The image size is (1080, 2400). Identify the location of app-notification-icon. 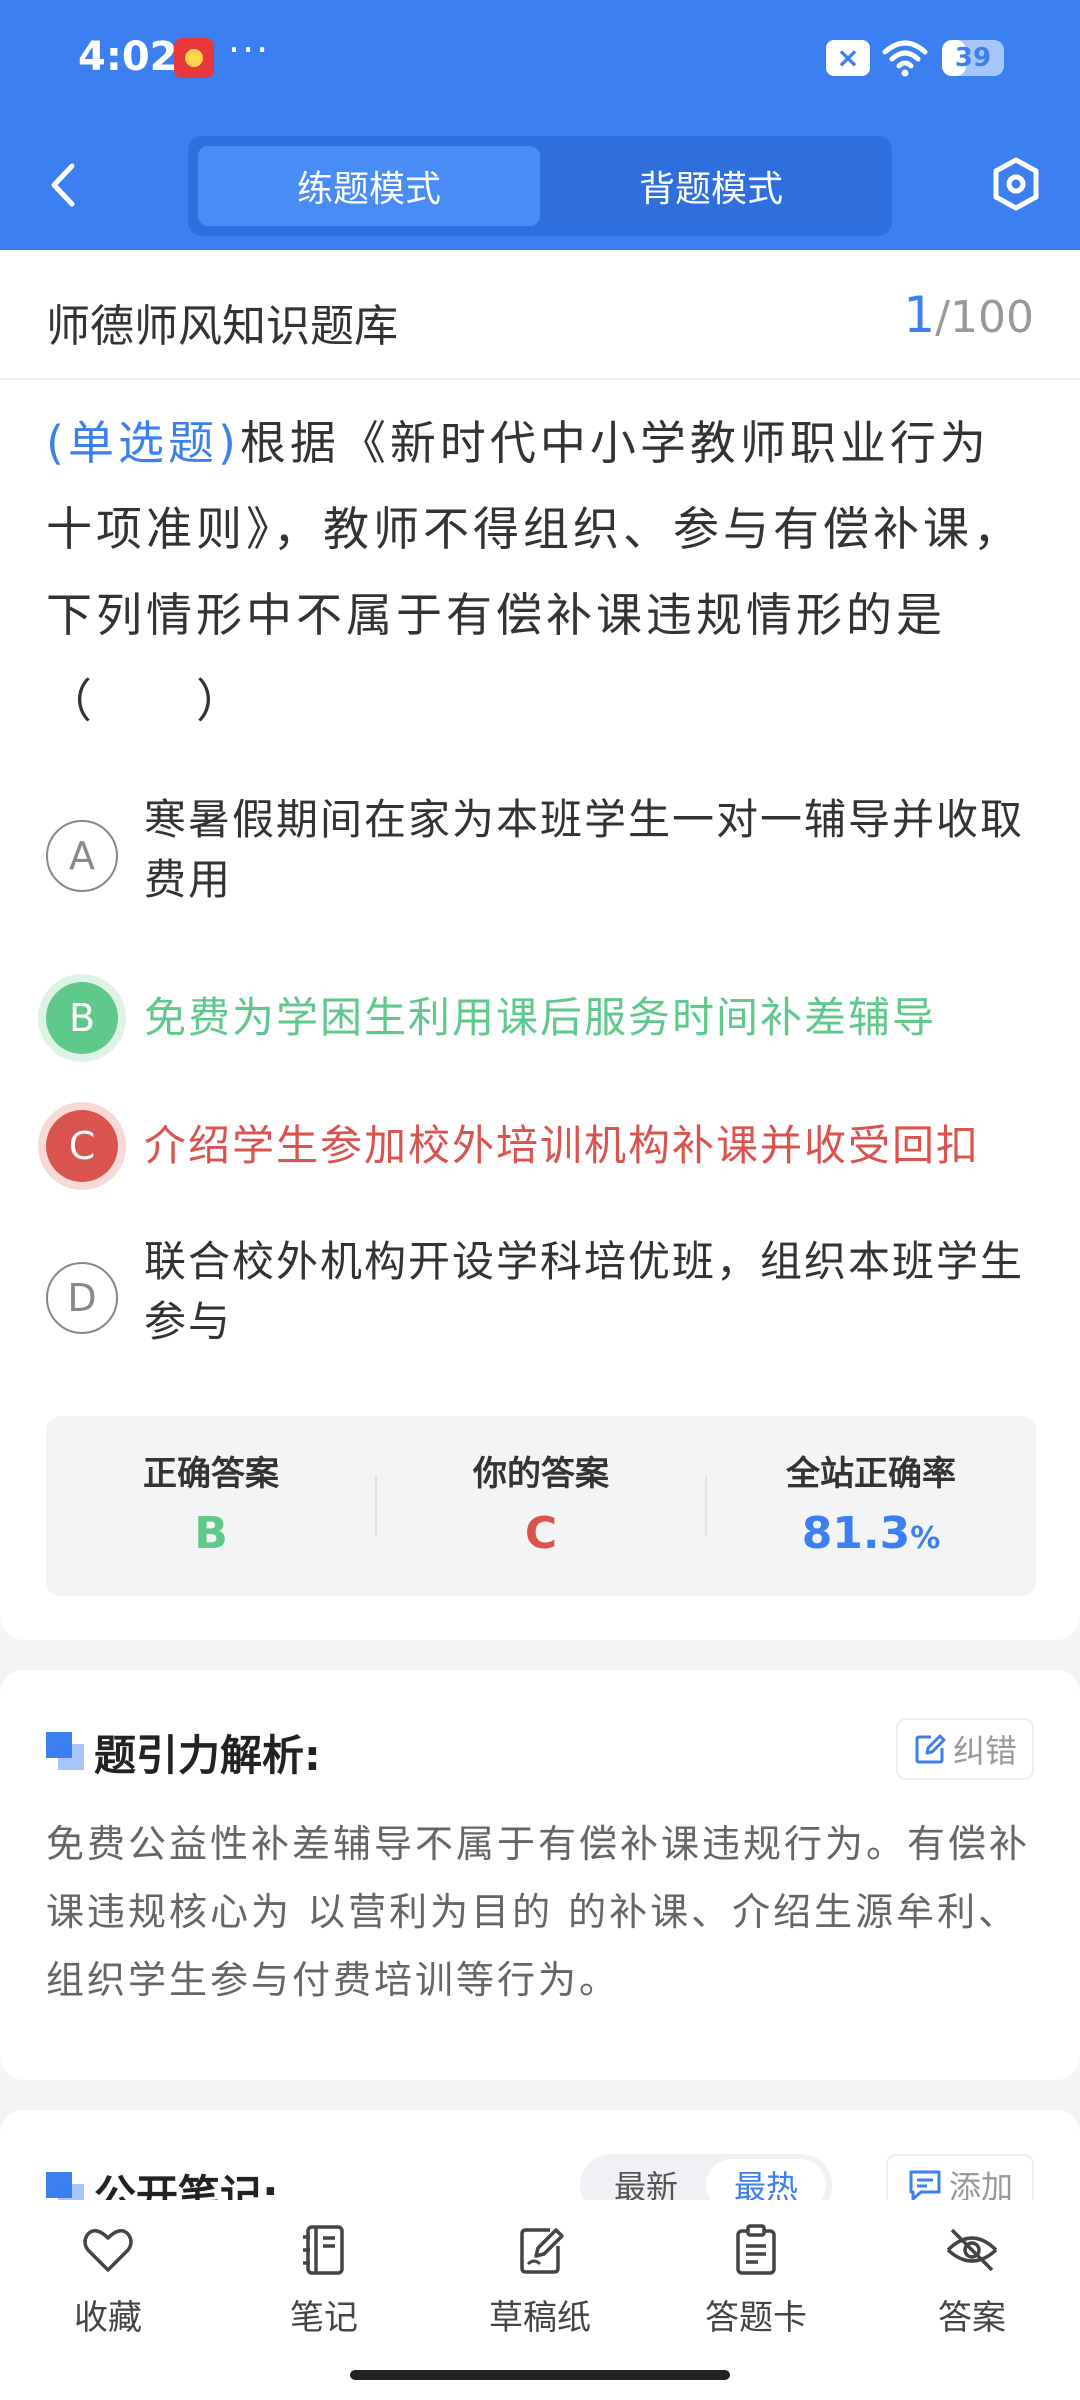
(194, 58).